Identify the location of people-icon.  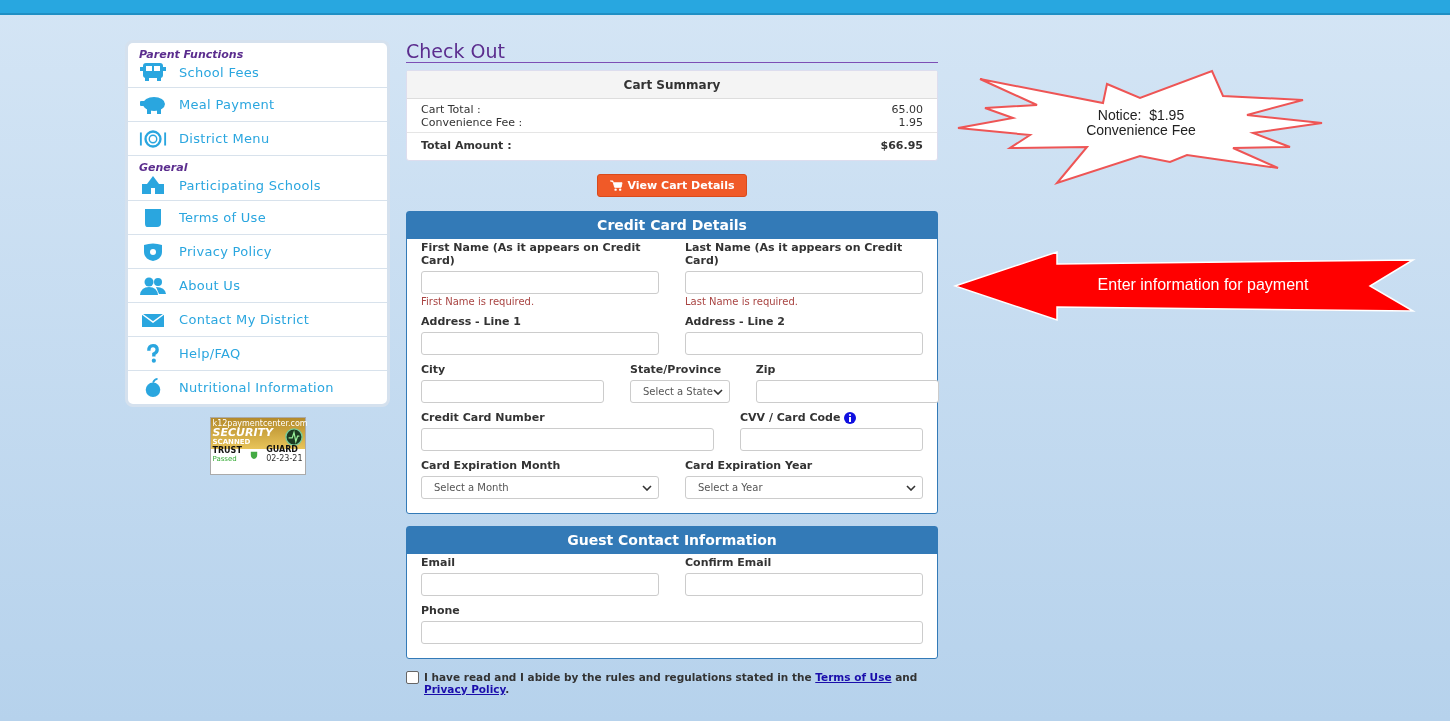
(153, 285).